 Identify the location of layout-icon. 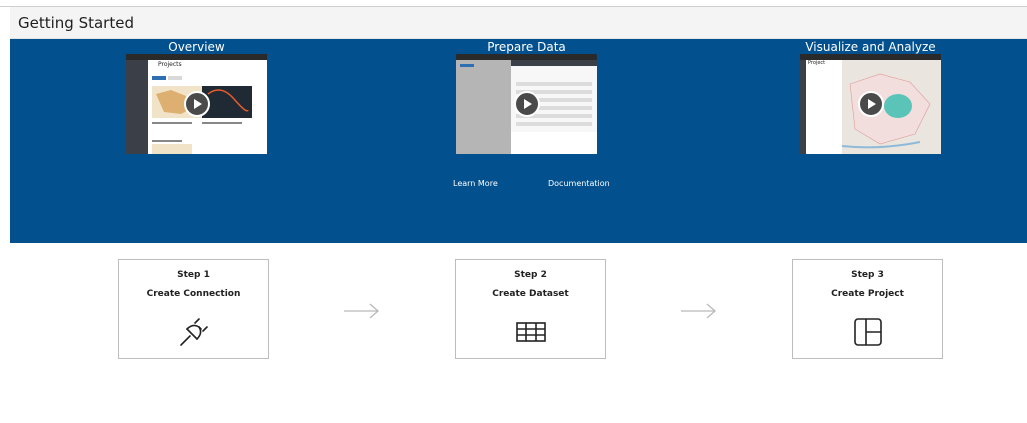
(867, 332).